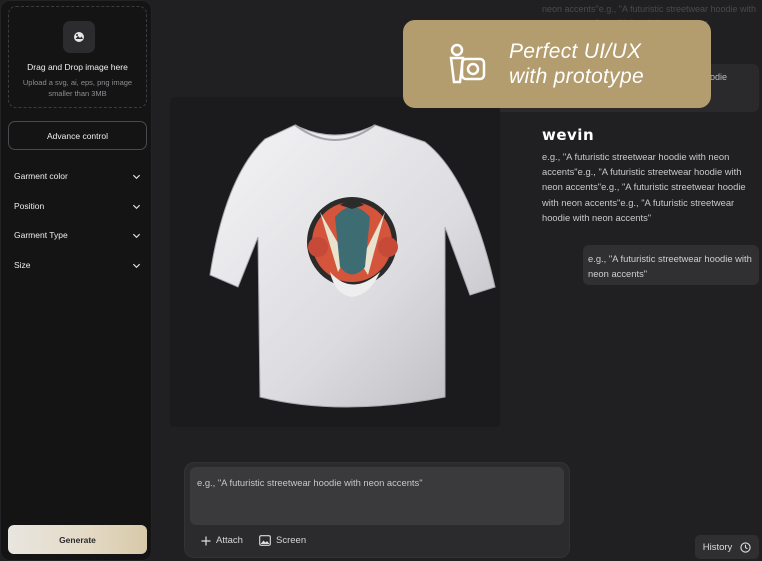  I want to click on history-label: History, so click(717, 547).